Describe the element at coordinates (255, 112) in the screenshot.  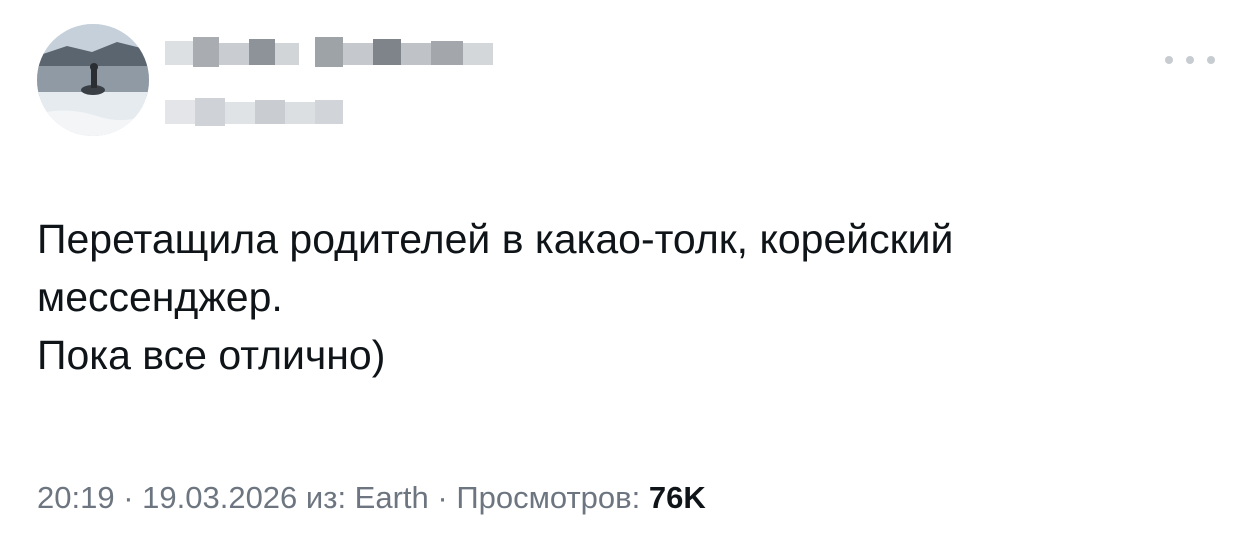
I see `username-blurred` at that location.